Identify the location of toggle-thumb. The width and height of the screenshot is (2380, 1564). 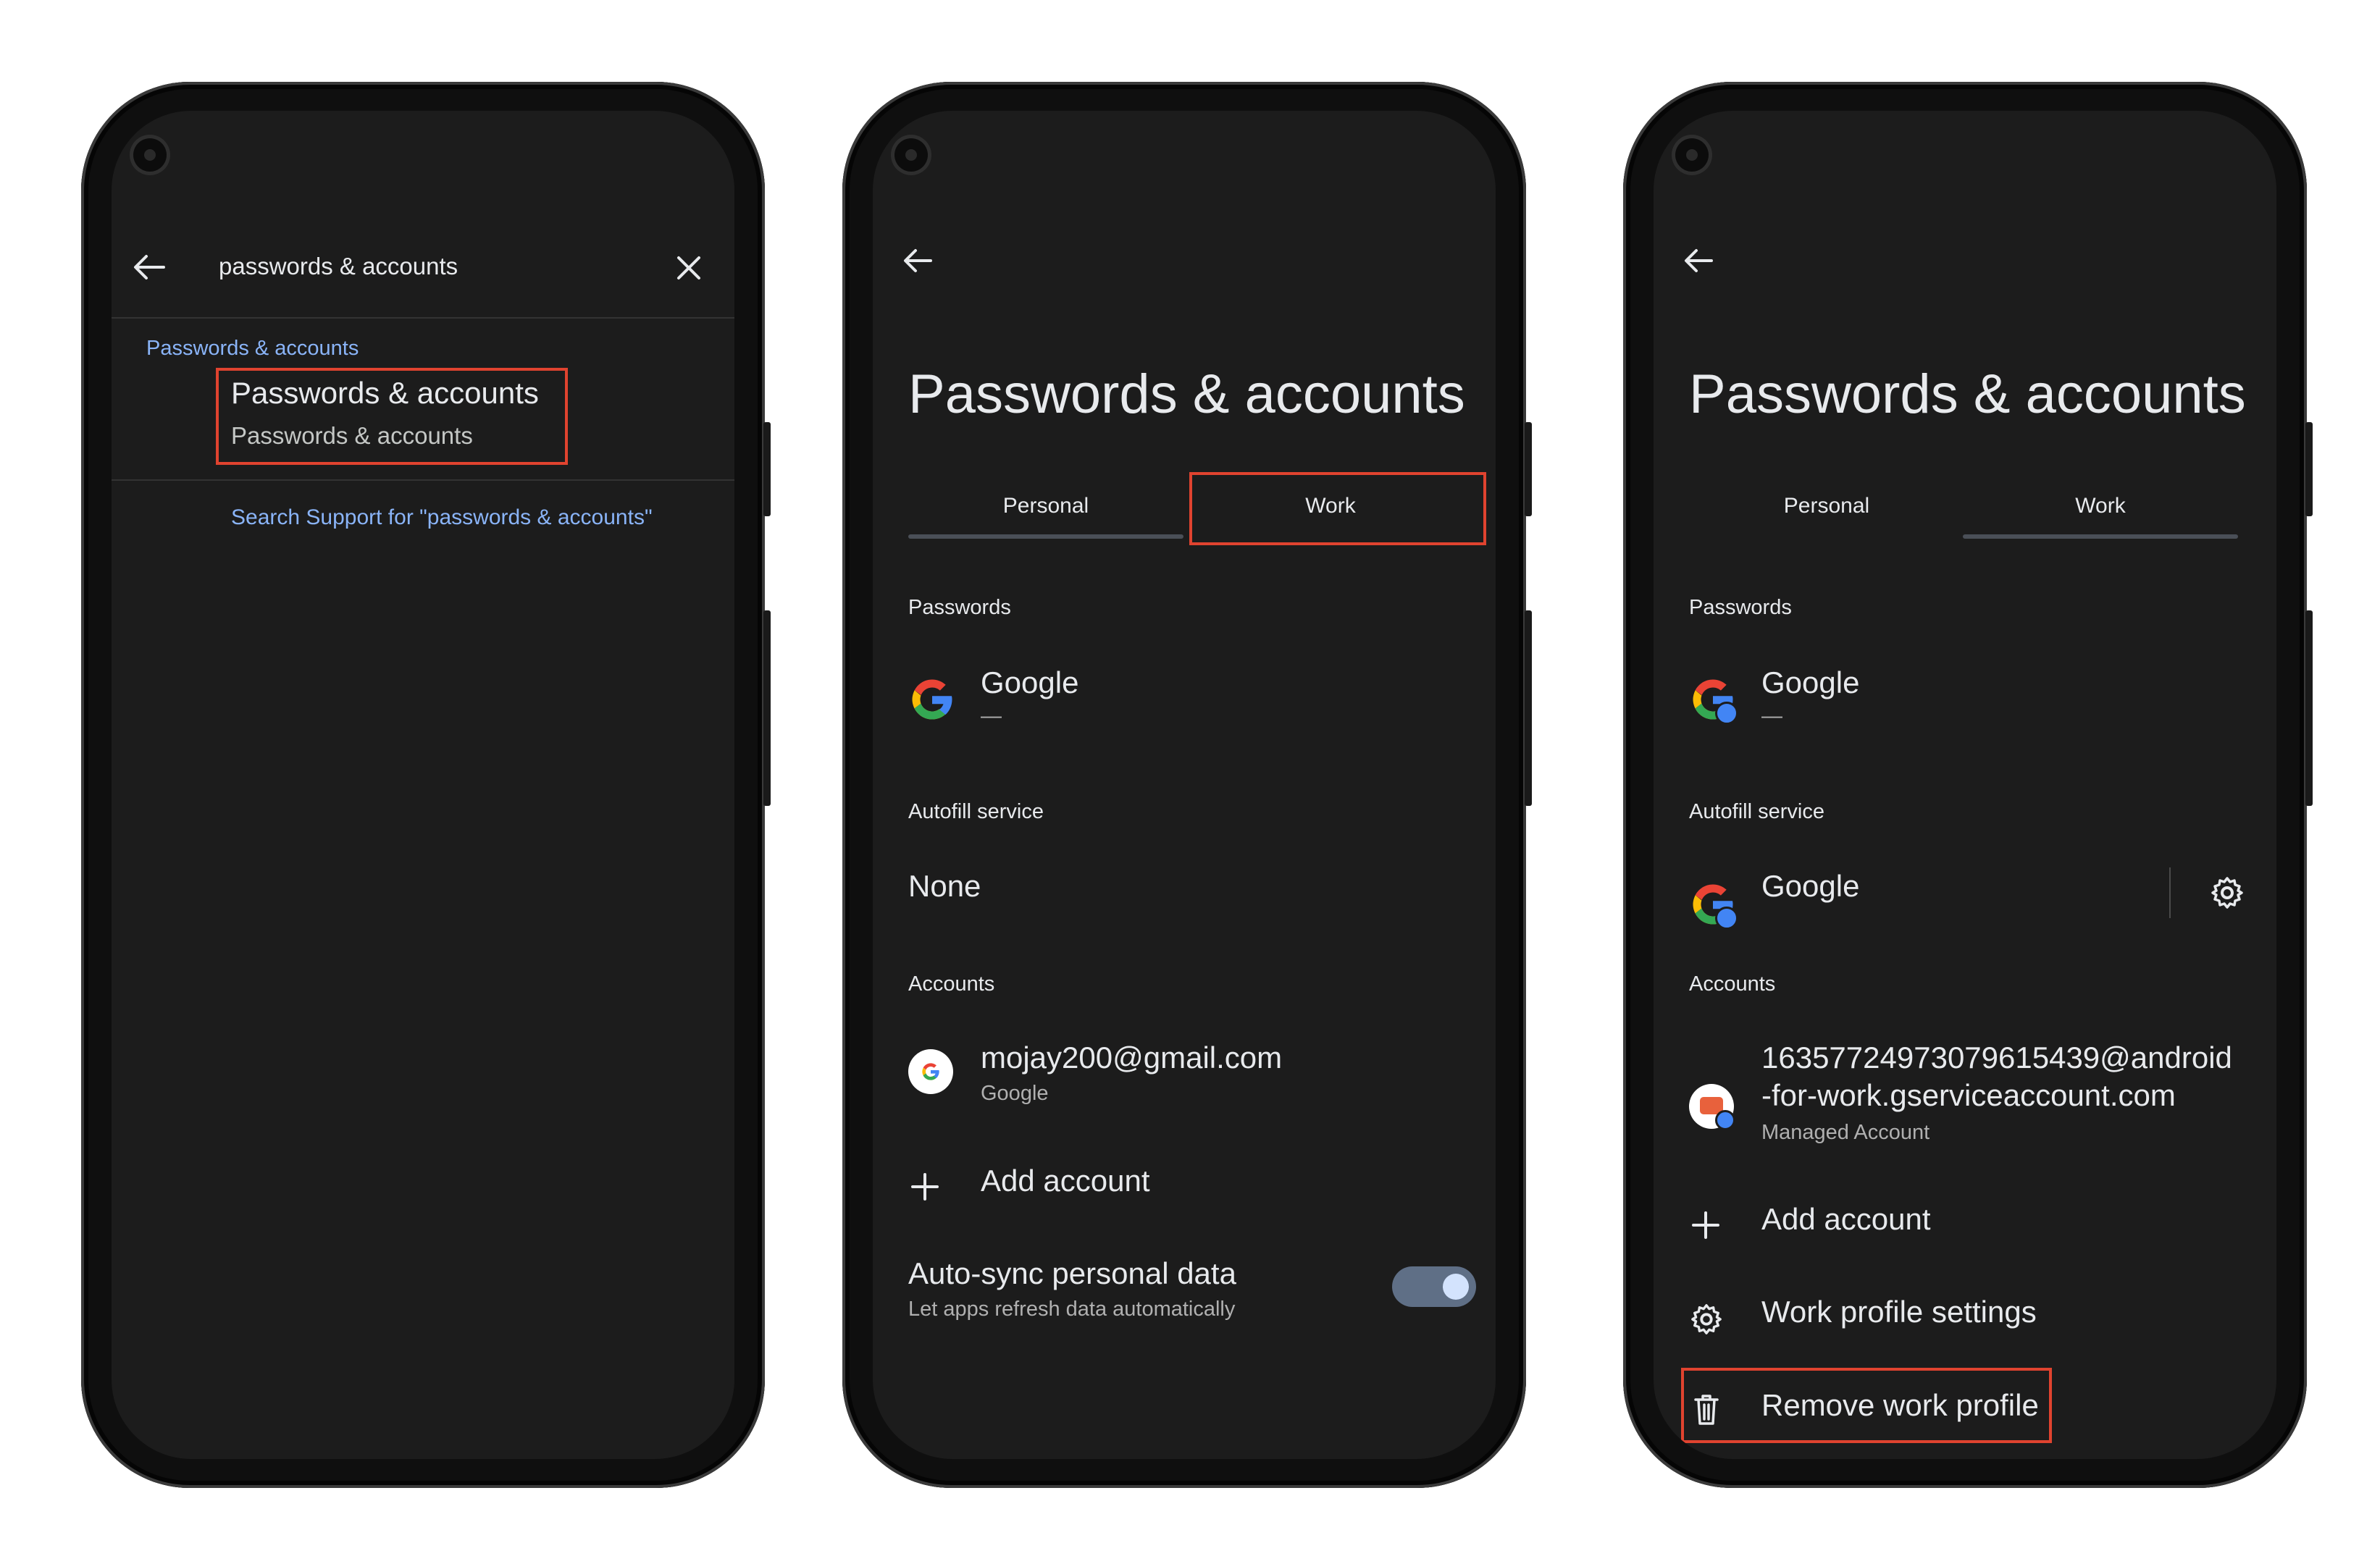
(1456, 1287).